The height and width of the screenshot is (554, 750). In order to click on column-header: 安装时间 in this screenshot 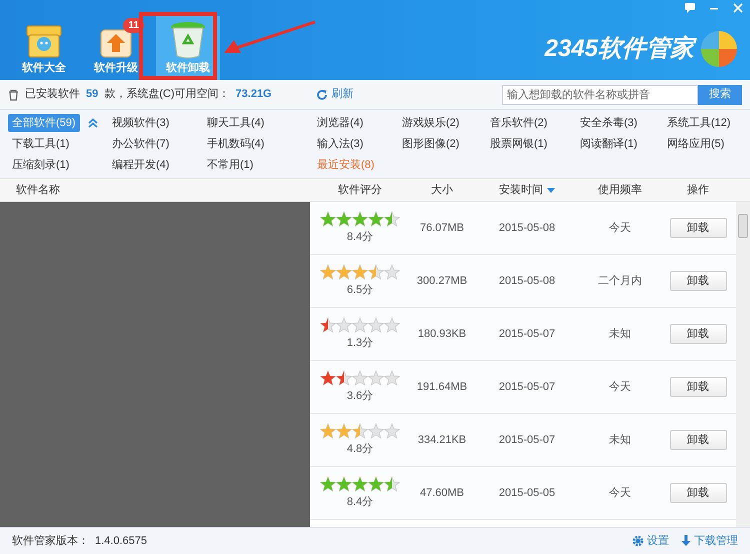, I will do `click(527, 190)`.